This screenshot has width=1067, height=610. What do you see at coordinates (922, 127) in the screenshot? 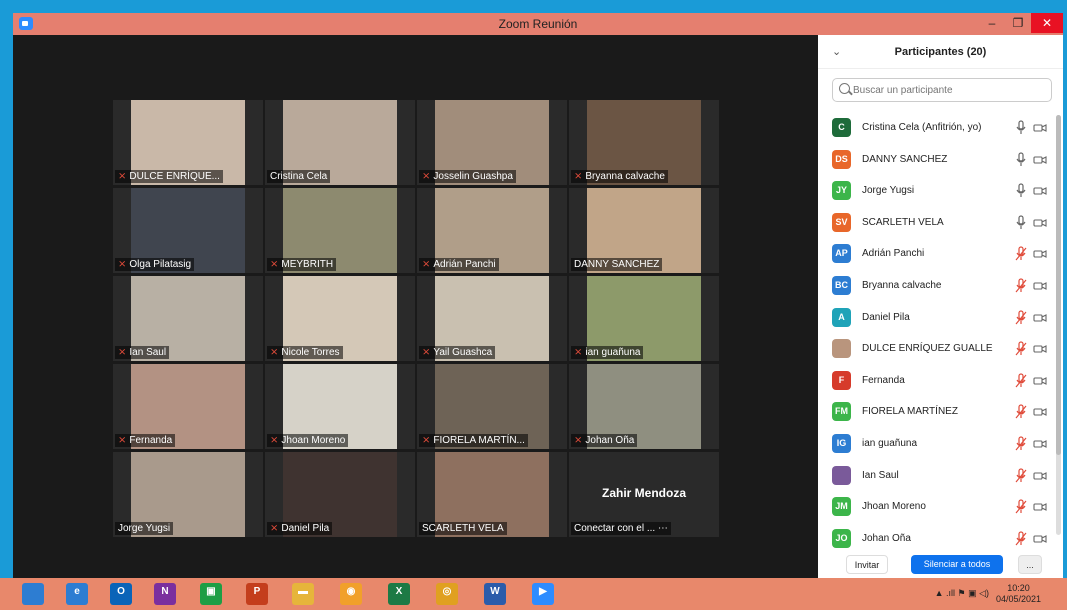
I see `participant-name: Cristina Cela (Anfitrión, yo)` at bounding box center [922, 127].